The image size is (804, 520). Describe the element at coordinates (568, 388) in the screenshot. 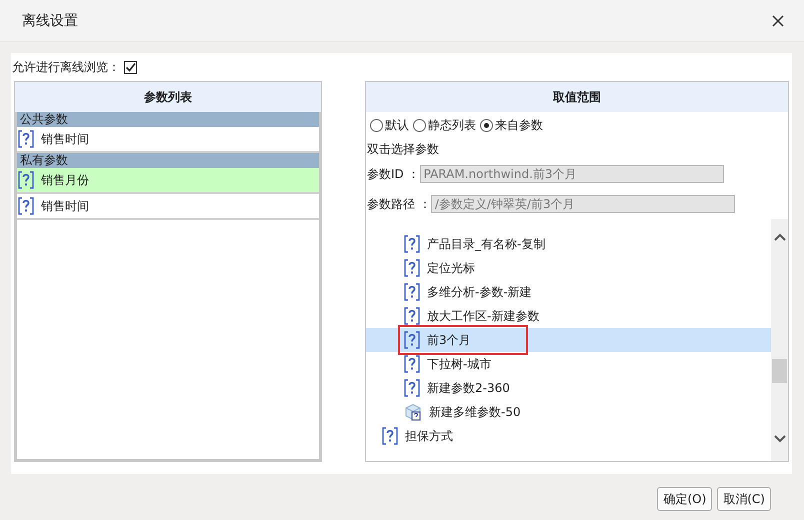

I see `tree-item: 新建参数2-360` at that location.